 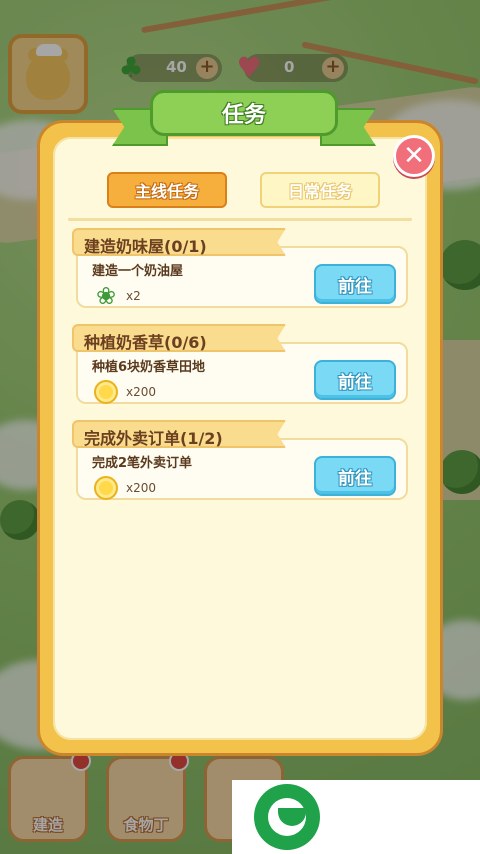 I want to click on ribbon-center: 任务, so click(x=244, y=113).